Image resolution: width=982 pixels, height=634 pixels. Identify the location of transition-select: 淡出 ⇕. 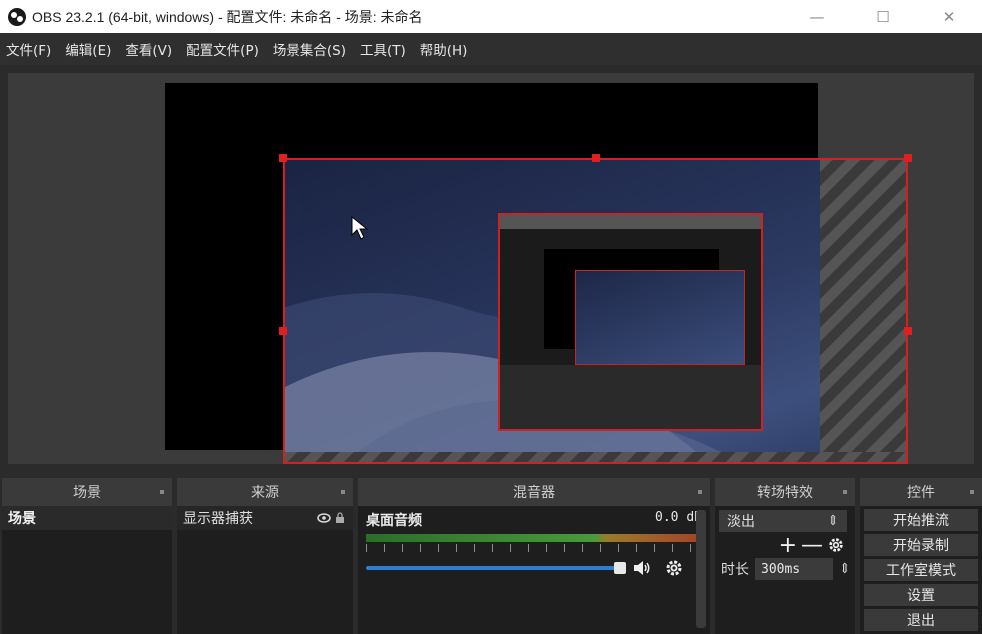
(783, 521).